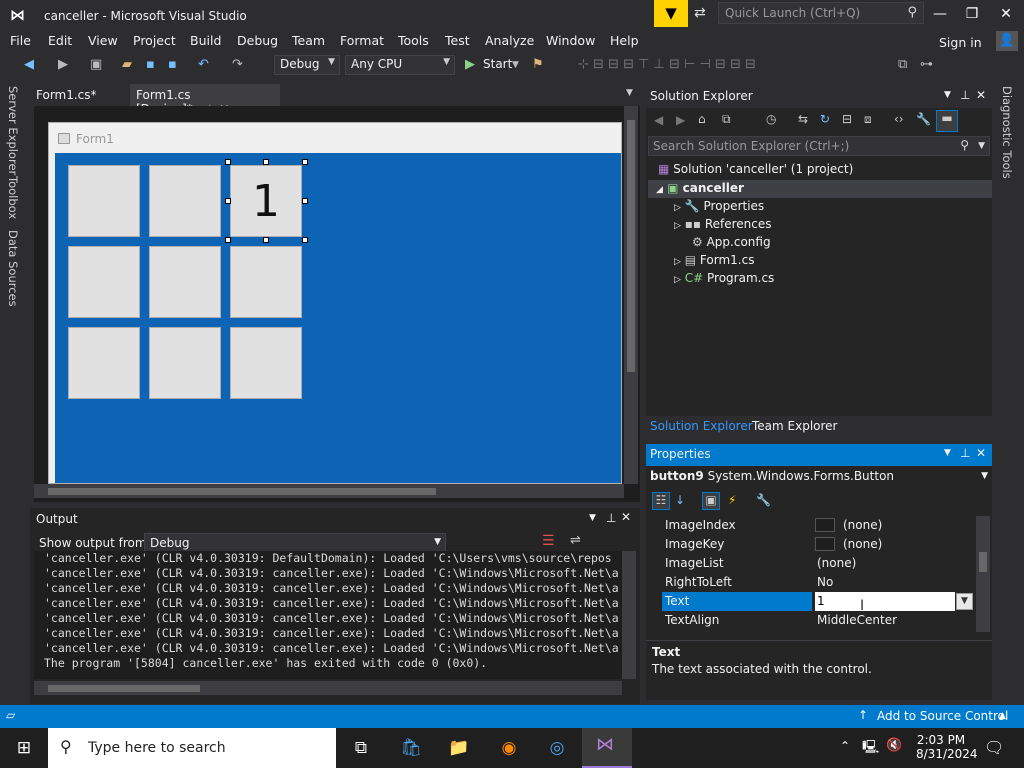  Describe the element at coordinates (964, 145) in the screenshot. I see `search-icon: ⚲` at that location.